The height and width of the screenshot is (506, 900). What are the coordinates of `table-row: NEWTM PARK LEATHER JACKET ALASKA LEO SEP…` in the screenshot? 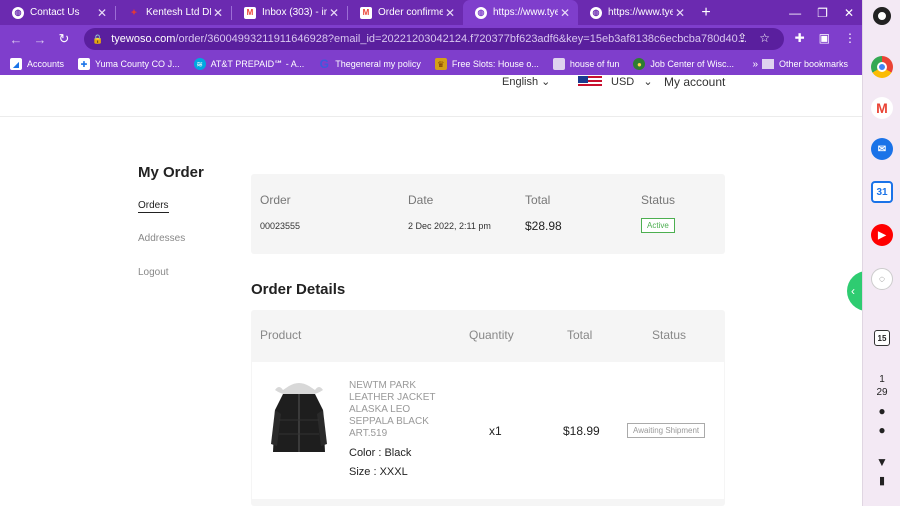 It's located at (488, 430).